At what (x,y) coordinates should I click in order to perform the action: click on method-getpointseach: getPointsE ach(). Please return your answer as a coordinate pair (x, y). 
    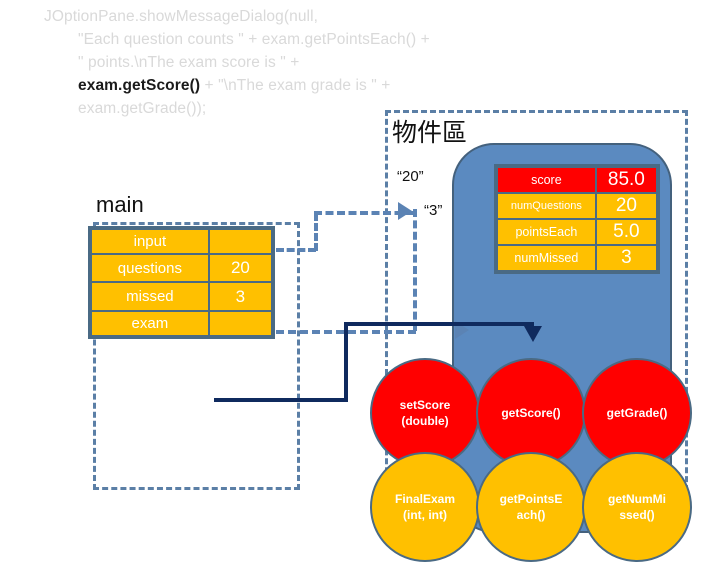
    Looking at the image, I should click on (531, 507).